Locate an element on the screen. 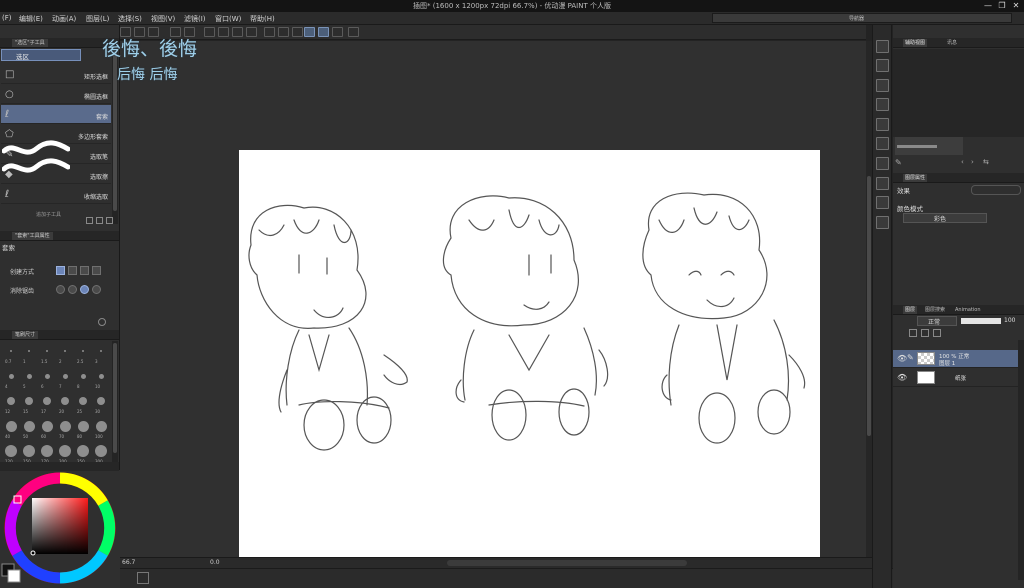 The image size is (1024, 588). animation-timeline-icon is located at coordinates (882, 222).